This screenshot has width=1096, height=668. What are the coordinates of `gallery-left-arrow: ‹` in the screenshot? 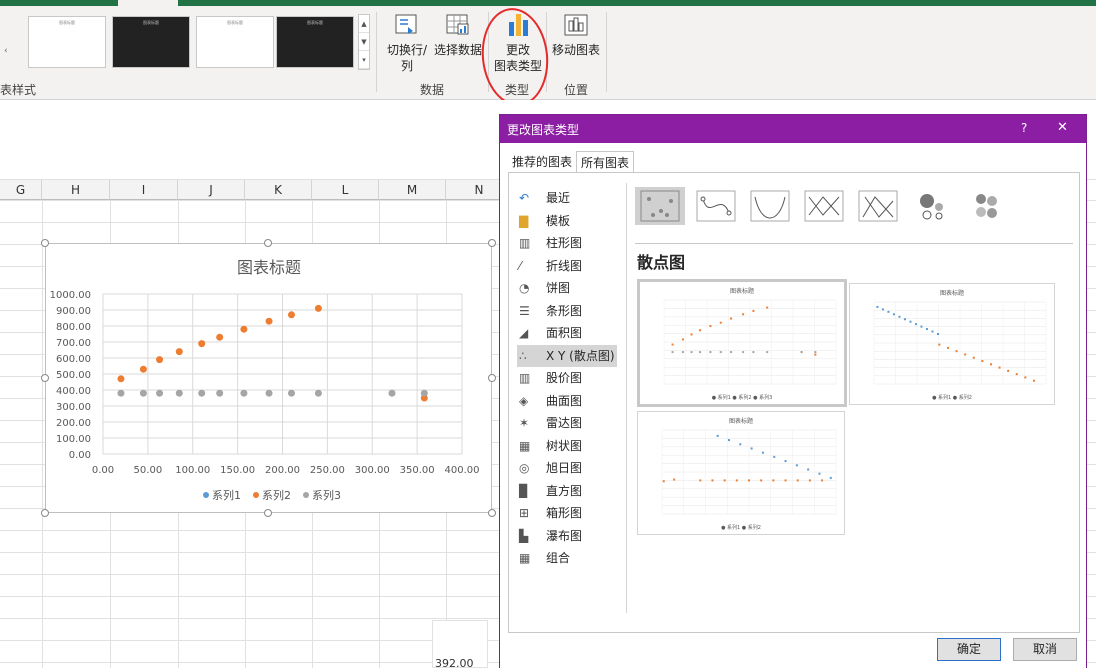 It's located at (6, 51).